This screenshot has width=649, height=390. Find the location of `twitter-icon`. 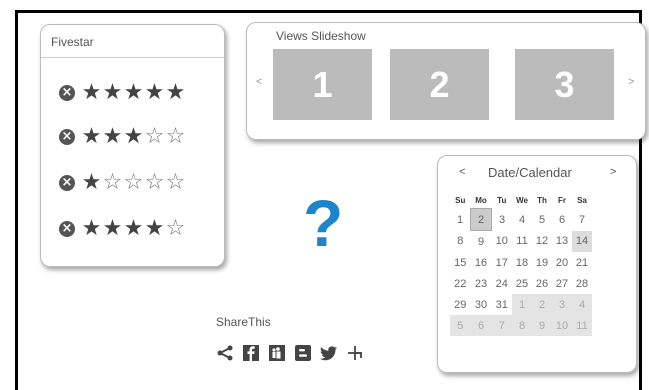

twitter-icon is located at coordinates (329, 353).